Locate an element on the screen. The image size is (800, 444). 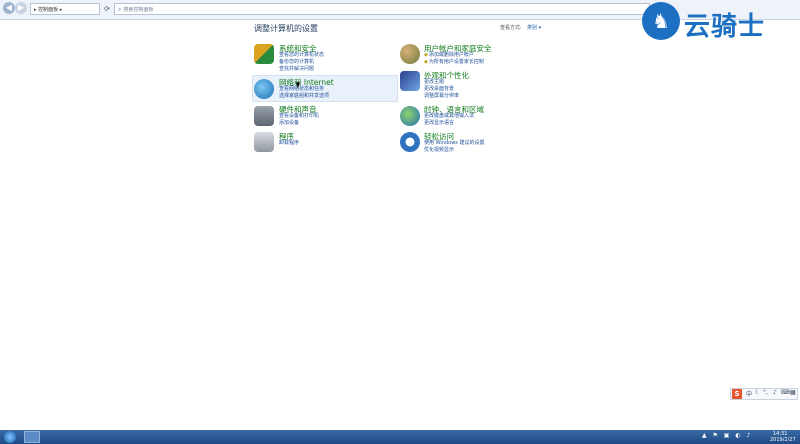
ease-of-access-icon is located at coordinates (410, 142).